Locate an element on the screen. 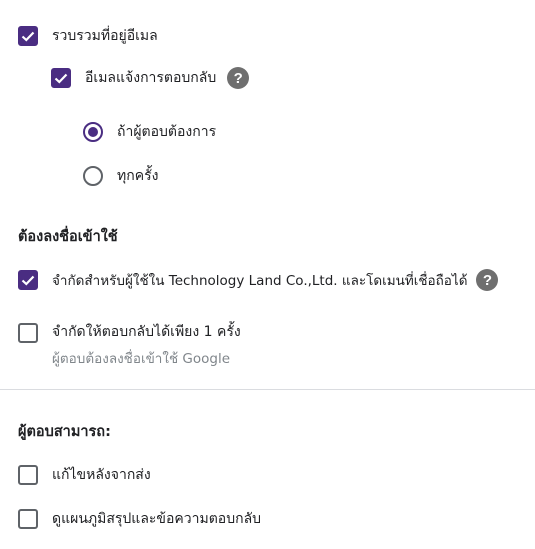 This screenshot has height=549, width=535. see-summary-label: ดูแผนภูมิสรุปและข้อความตอบกลับ is located at coordinates (157, 519).